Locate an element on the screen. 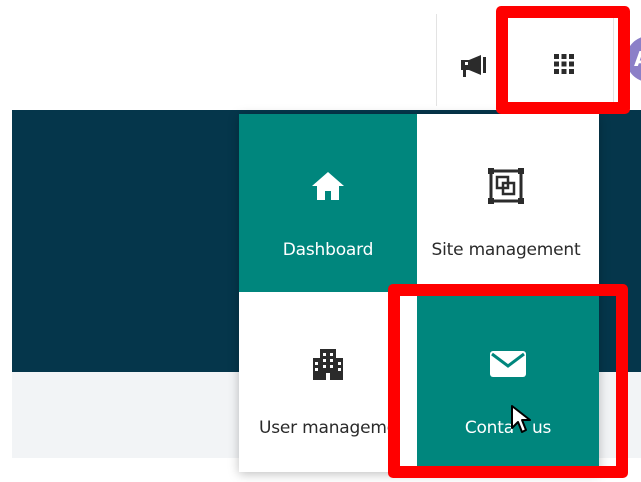 The width and height of the screenshot is (641, 482). apps-tile-site-management: Site management is located at coordinates (506, 203).